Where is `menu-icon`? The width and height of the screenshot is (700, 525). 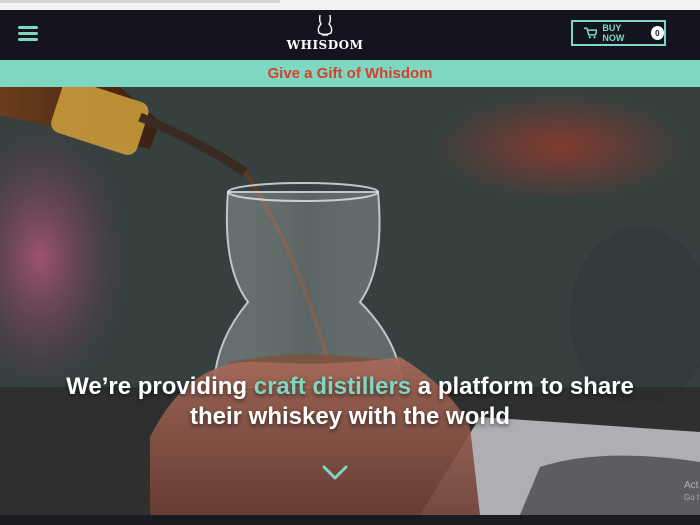
menu-icon is located at coordinates (28, 35).